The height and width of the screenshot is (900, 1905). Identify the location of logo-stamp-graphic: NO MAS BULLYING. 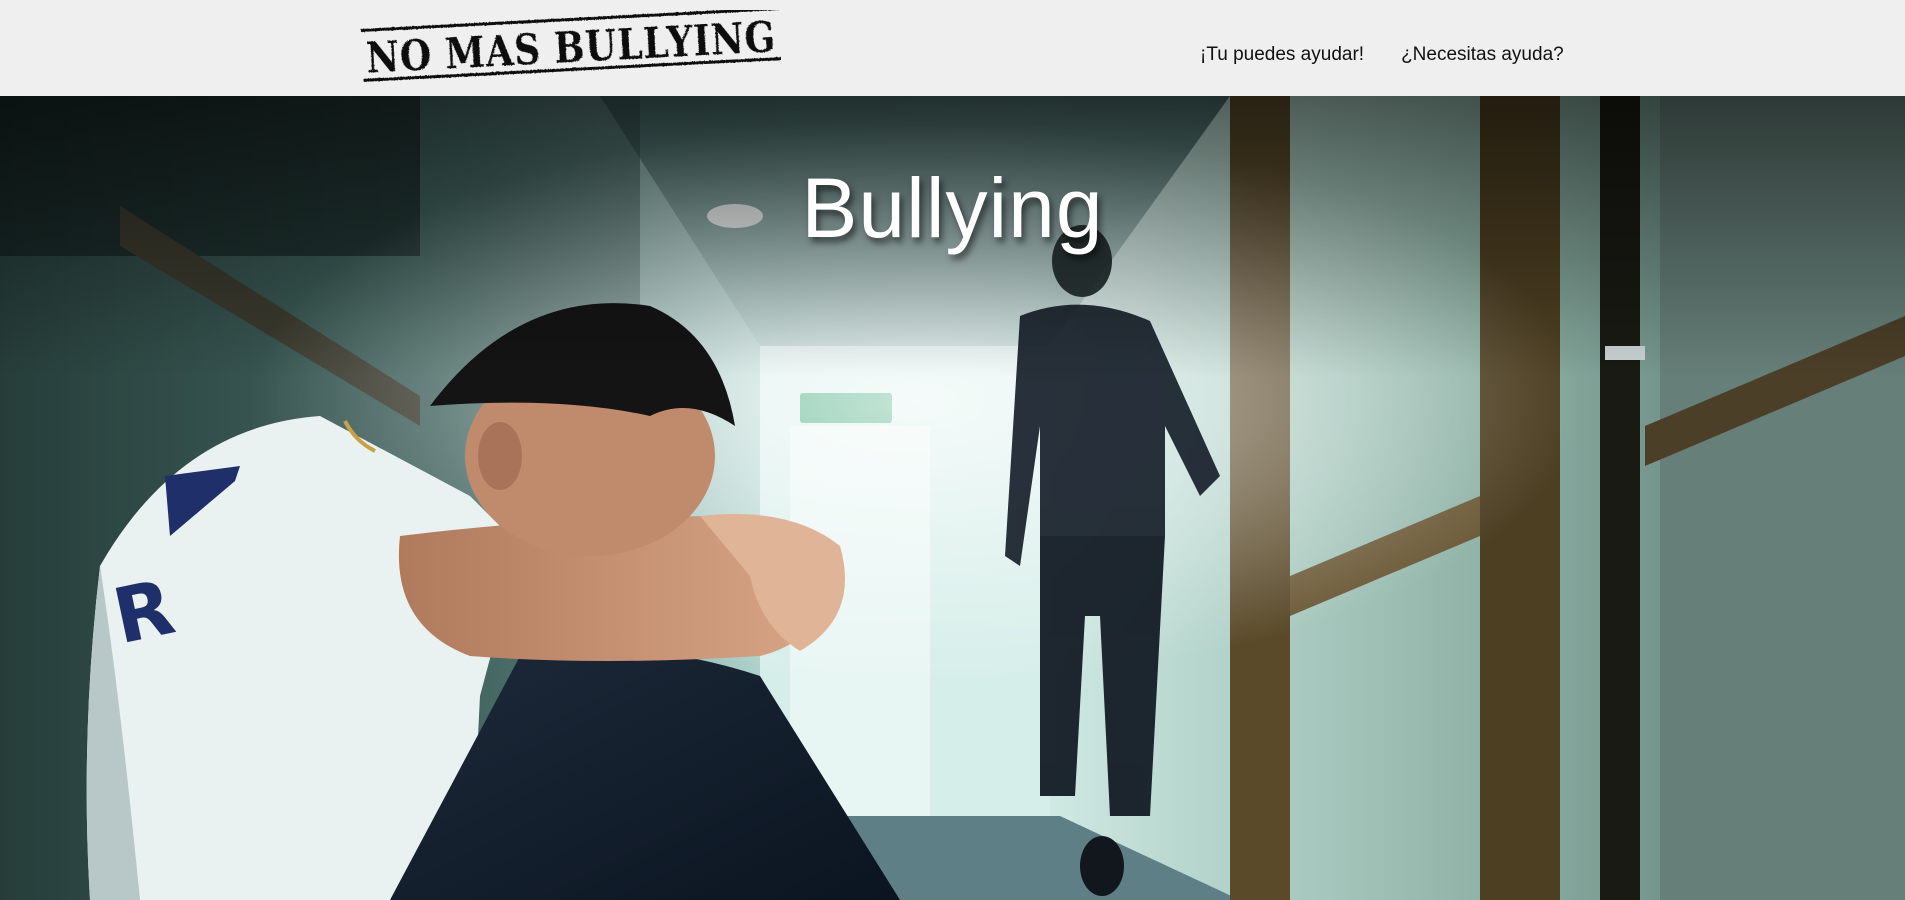
(571, 46).